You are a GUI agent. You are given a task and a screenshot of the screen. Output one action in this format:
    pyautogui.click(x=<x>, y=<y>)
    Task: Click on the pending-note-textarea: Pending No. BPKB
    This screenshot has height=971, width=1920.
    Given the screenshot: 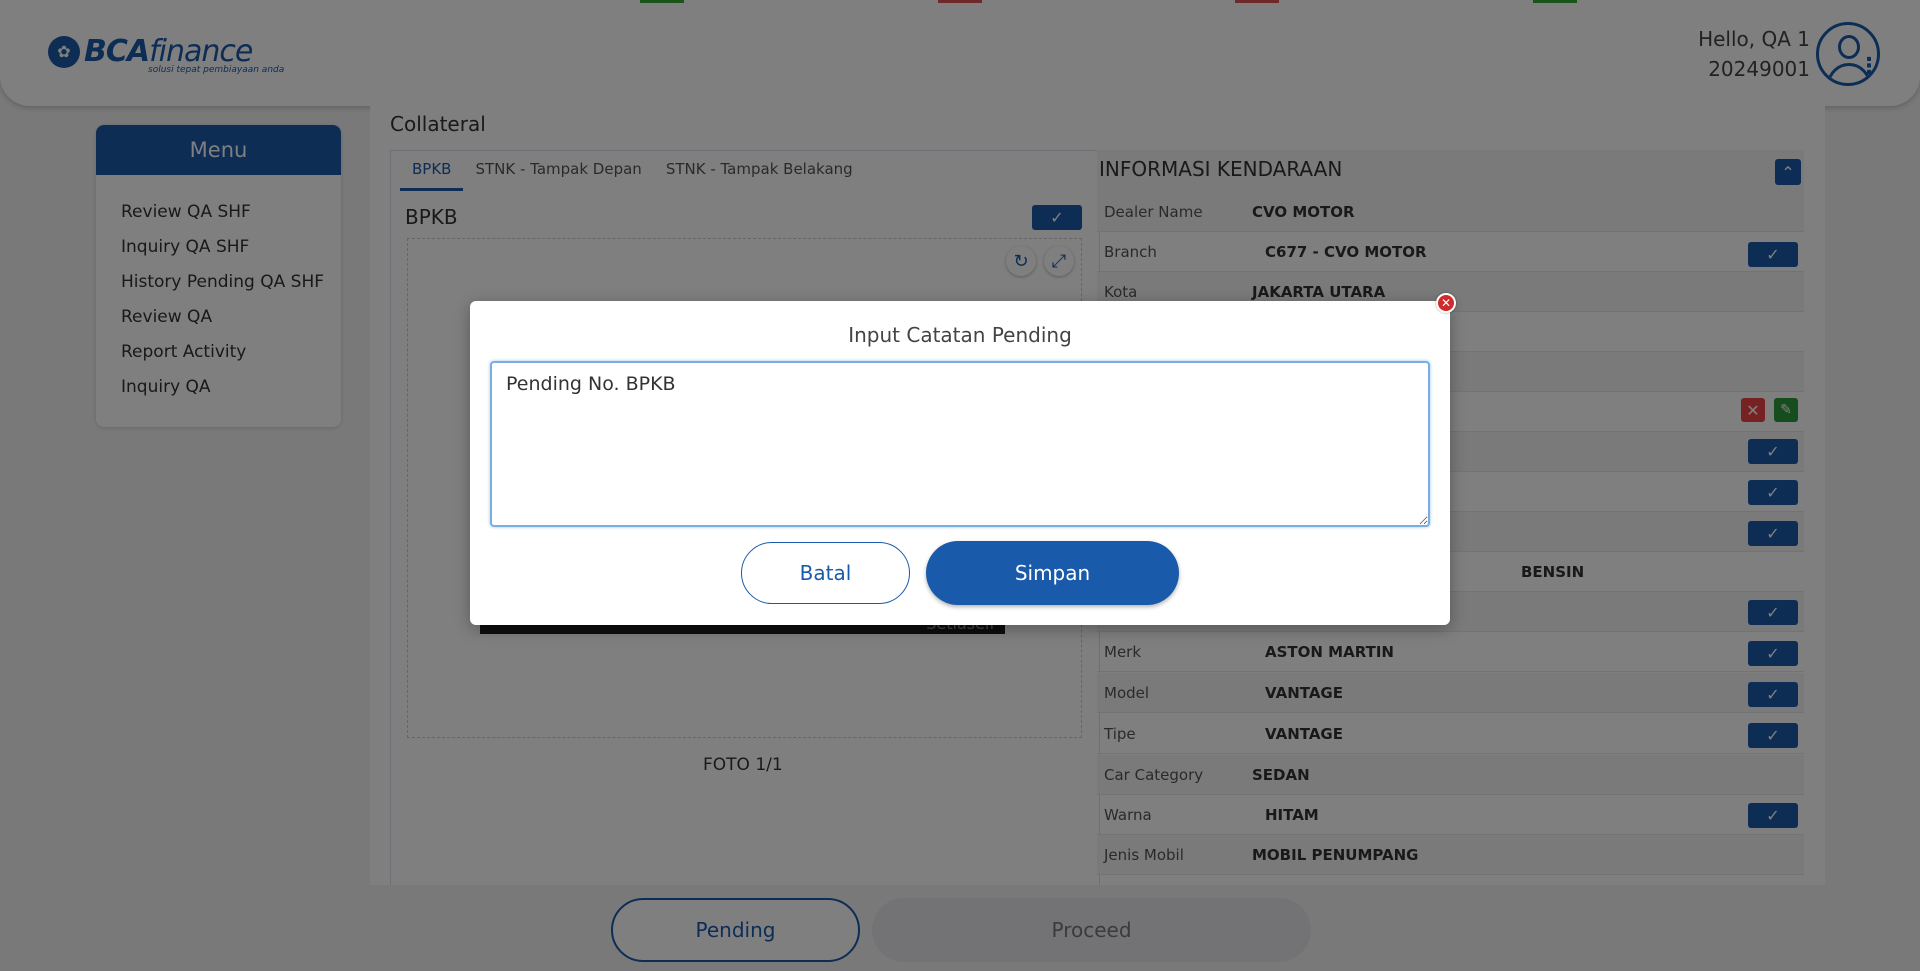 What is the action you would take?
    pyautogui.click(x=960, y=444)
    